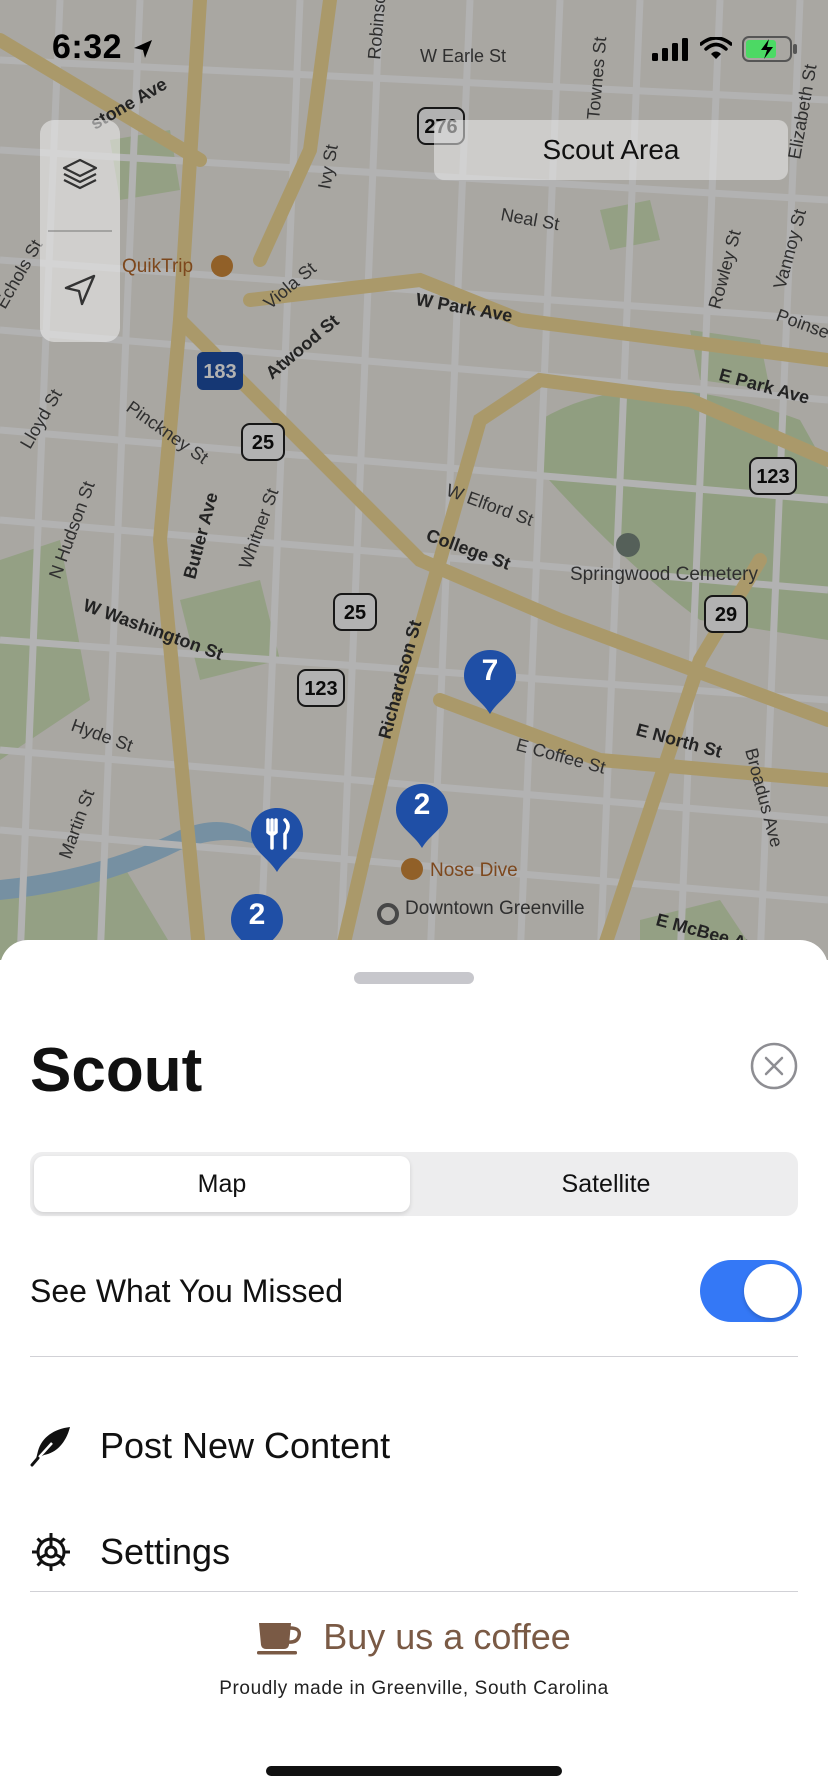 The image size is (828, 1792). Describe the element at coordinates (414, 1184) in the screenshot. I see `map-type-segmented-control: Map Satellite` at that location.